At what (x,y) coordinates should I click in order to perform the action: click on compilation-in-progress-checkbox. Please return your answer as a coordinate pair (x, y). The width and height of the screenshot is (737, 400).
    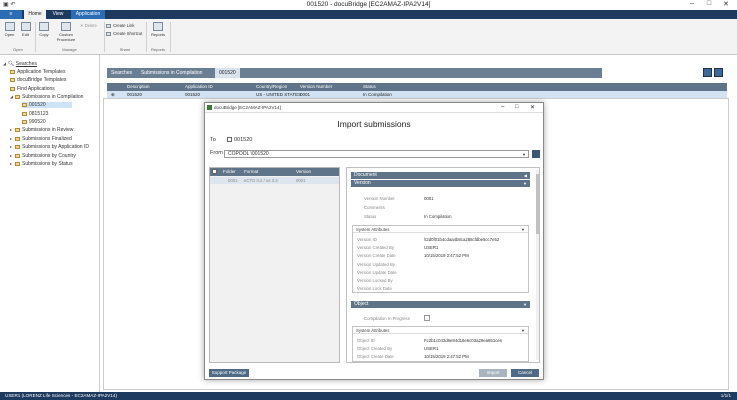
    Looking at the image, I should click on (427, 318).